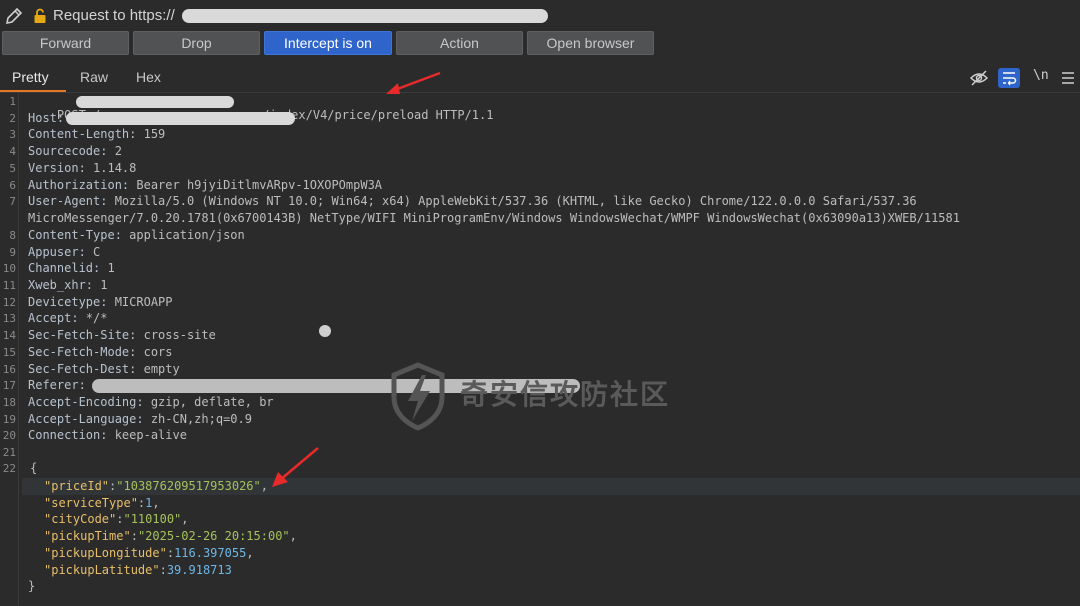 The width and height of the screenshot is (1080, 606). I want to click on watermark-text: 奇安信攻防社区, so click(565, 394).